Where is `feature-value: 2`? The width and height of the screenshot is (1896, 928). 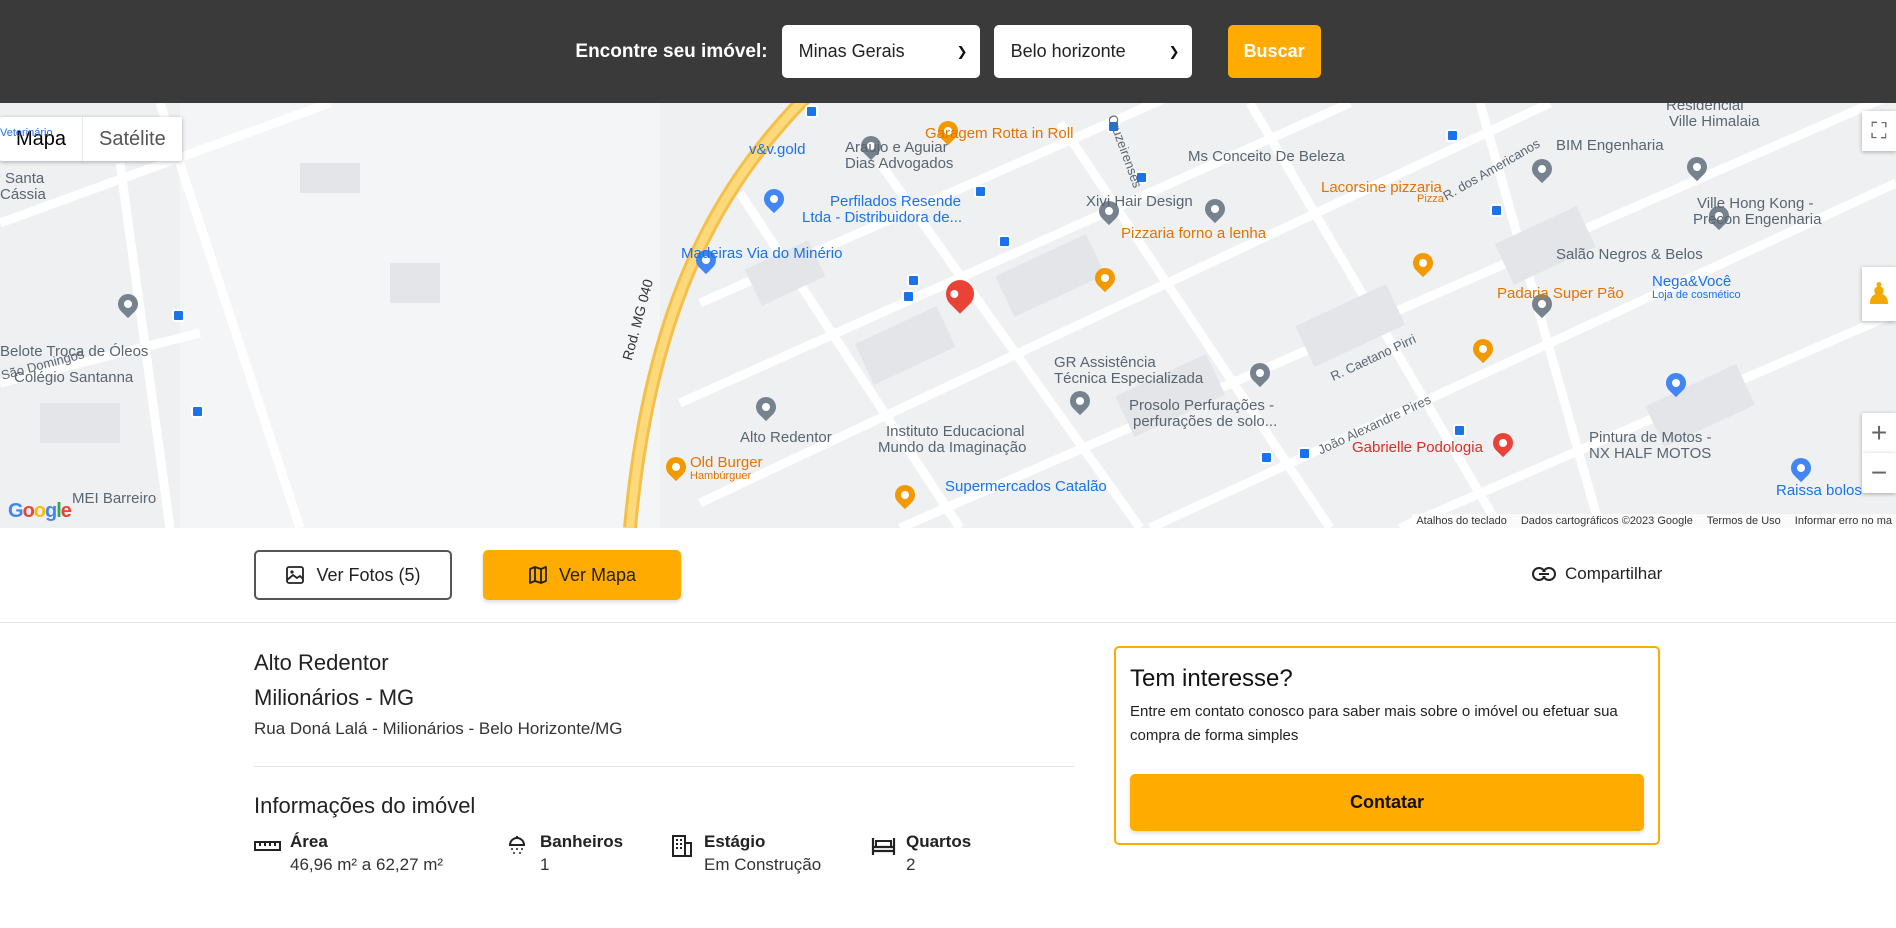
feature-value: 2 is located at coordinates (911, 864).